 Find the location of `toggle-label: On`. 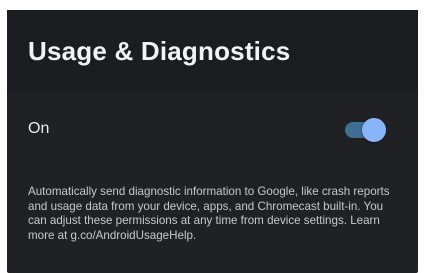

toggle-label: On is located at coordinates (39, 128).